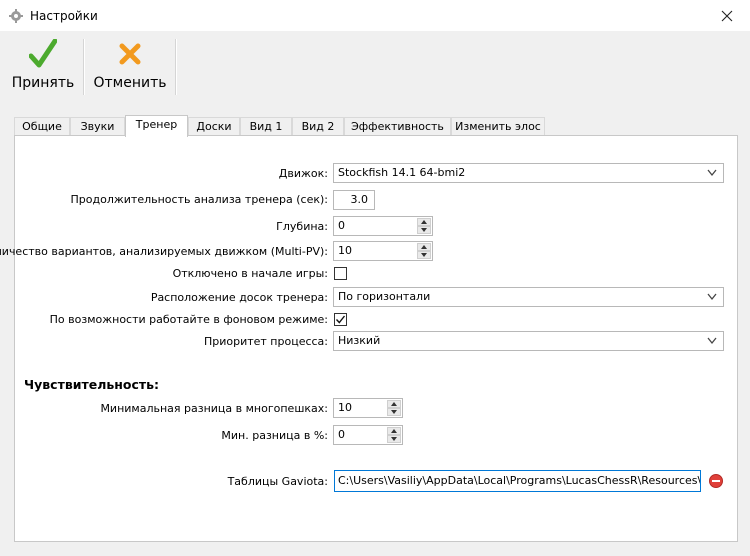 This screenshot has width=750, height=556. Describe the element at coordinates (214, 408) in the screenshot. I see `min-diff-label: Минимальная разница в многопешках:` at that location.